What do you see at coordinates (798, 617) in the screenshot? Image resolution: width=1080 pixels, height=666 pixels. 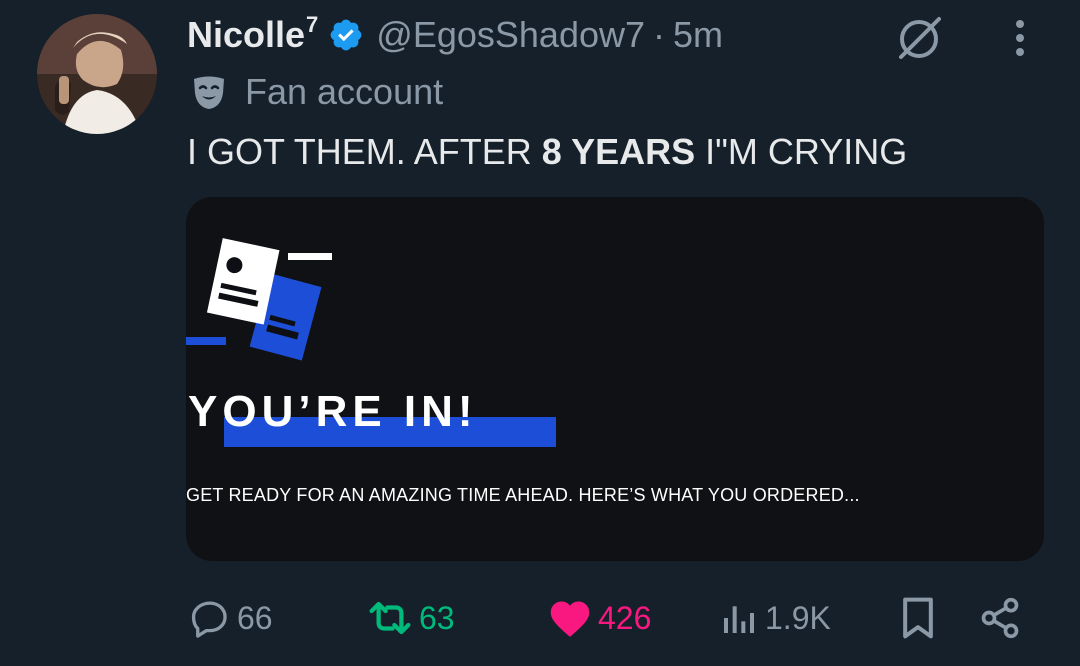 I see `views-count: 1.9K` at bounding box center [798, 617].